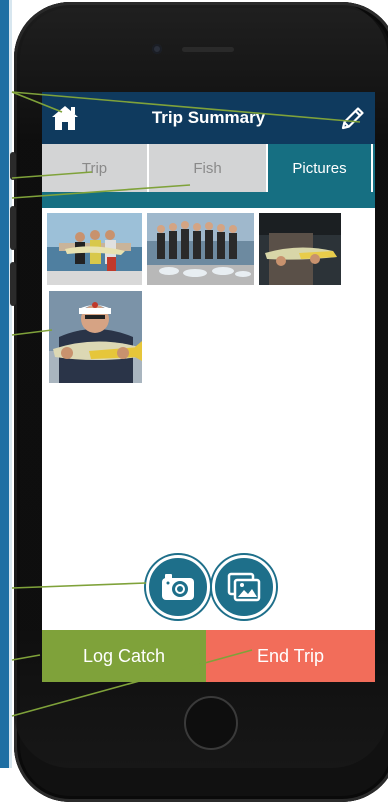 The image size is (388, 802). Describe the element at coordinates (353, 118) in the screenshot. I see `pencil-icon` at that location.